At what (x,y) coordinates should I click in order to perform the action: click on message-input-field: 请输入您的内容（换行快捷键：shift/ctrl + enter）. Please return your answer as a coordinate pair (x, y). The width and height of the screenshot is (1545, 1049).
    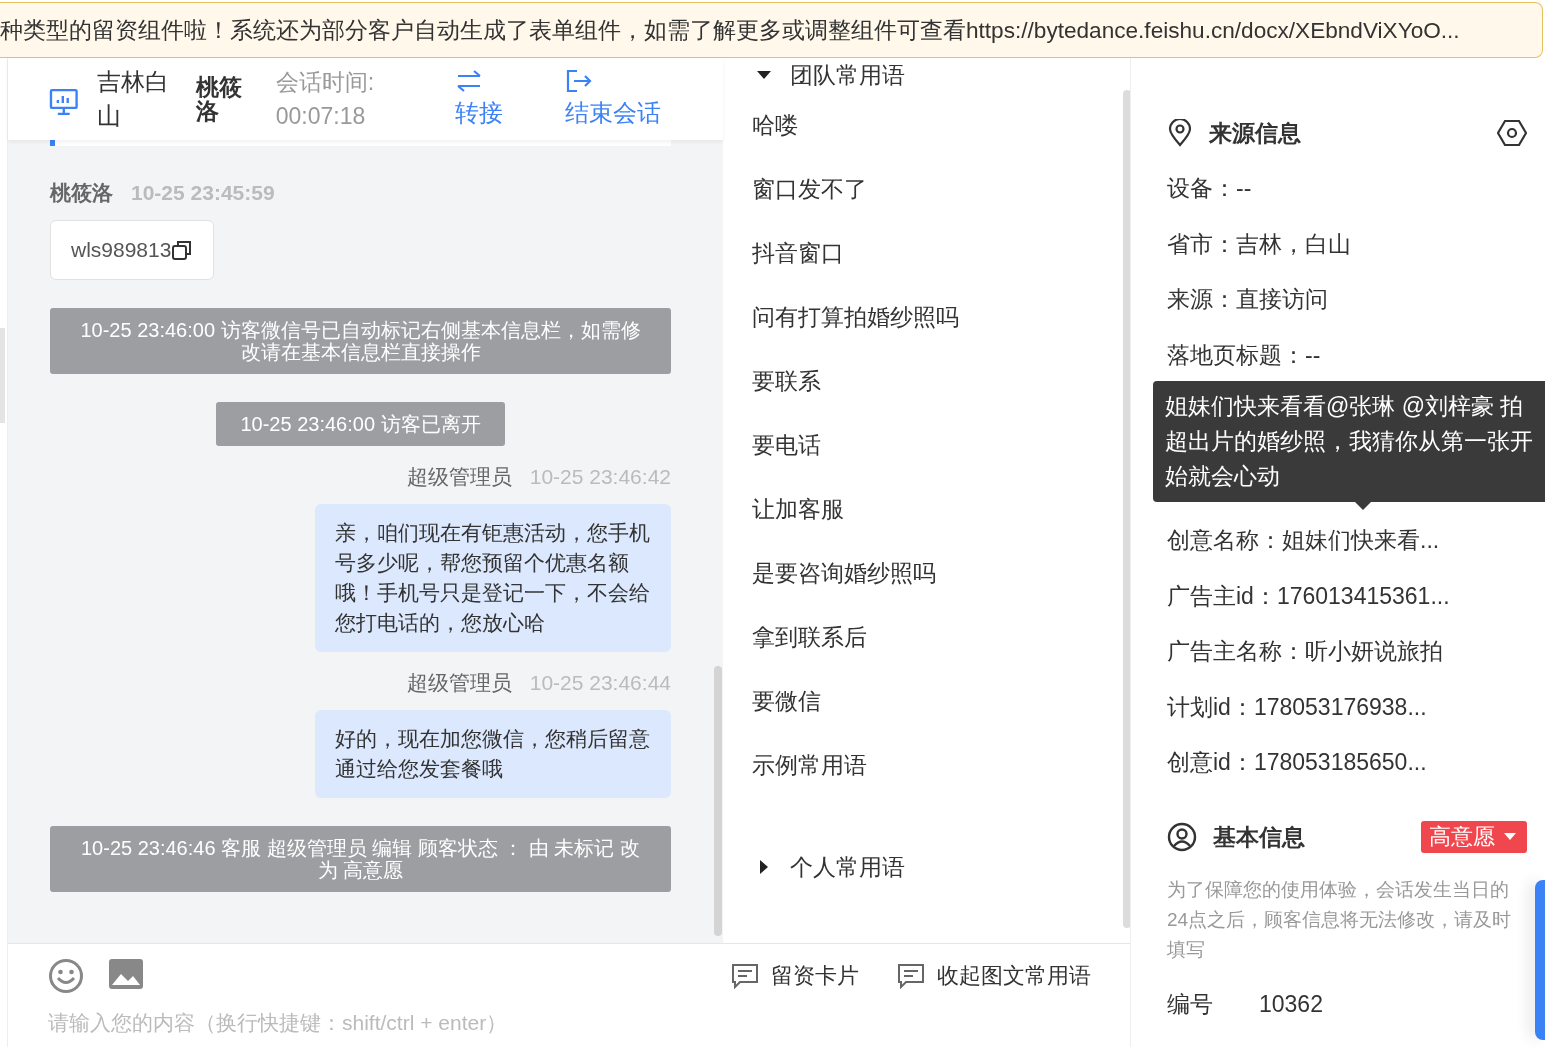
    Looking at the image, I should click on (348, 1023).